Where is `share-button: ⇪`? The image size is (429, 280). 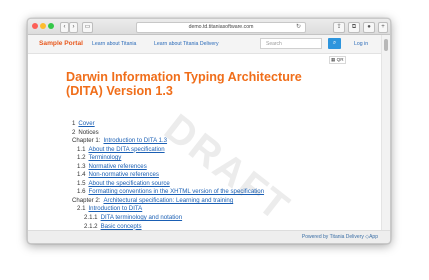
share-button: ⇪ is located at coordinates (339, 27).